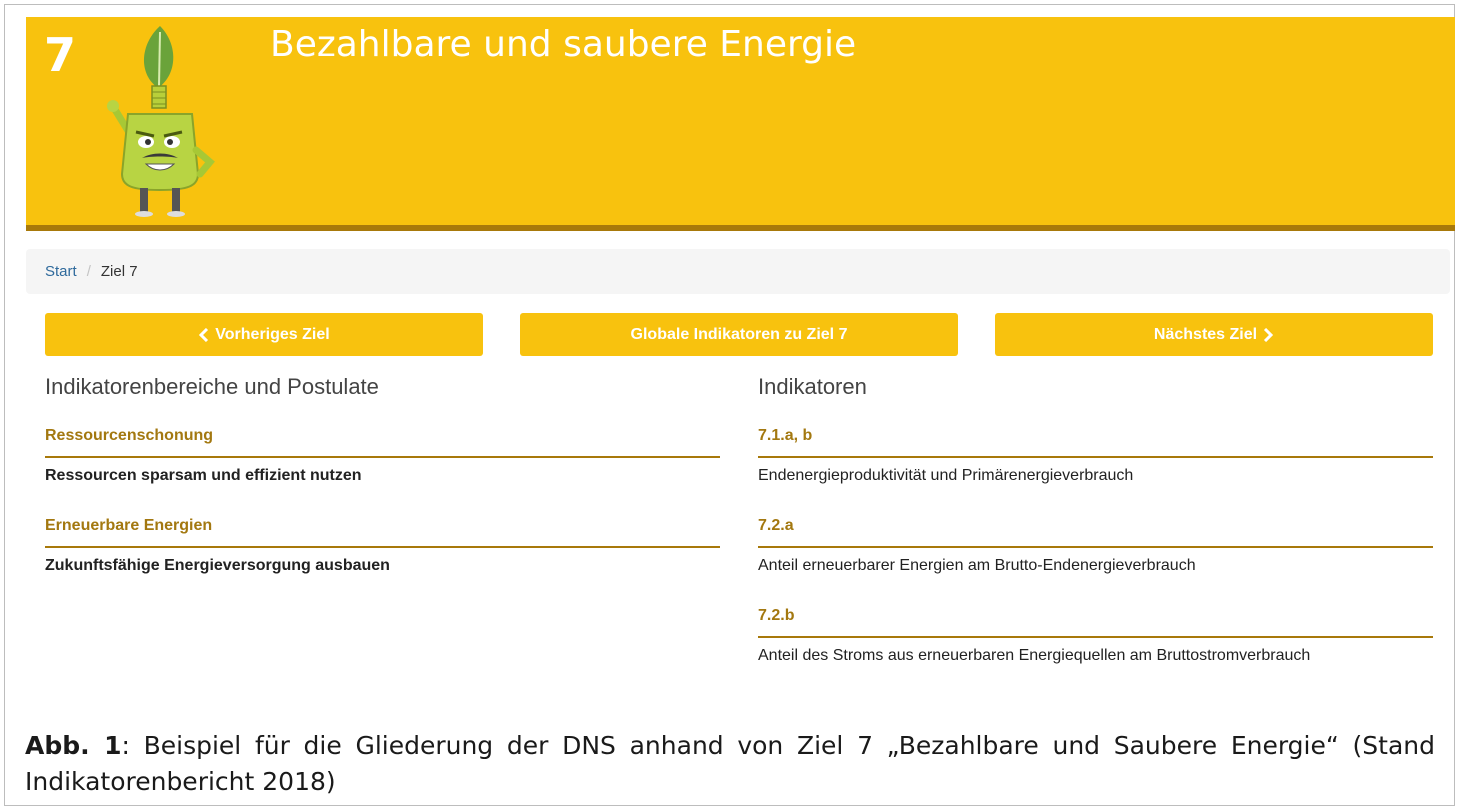 This screenshot has width=1460, height=812. I want to click on postulate-item: Ressourcen sparsam und effizient nutzen, so click(203, 475).